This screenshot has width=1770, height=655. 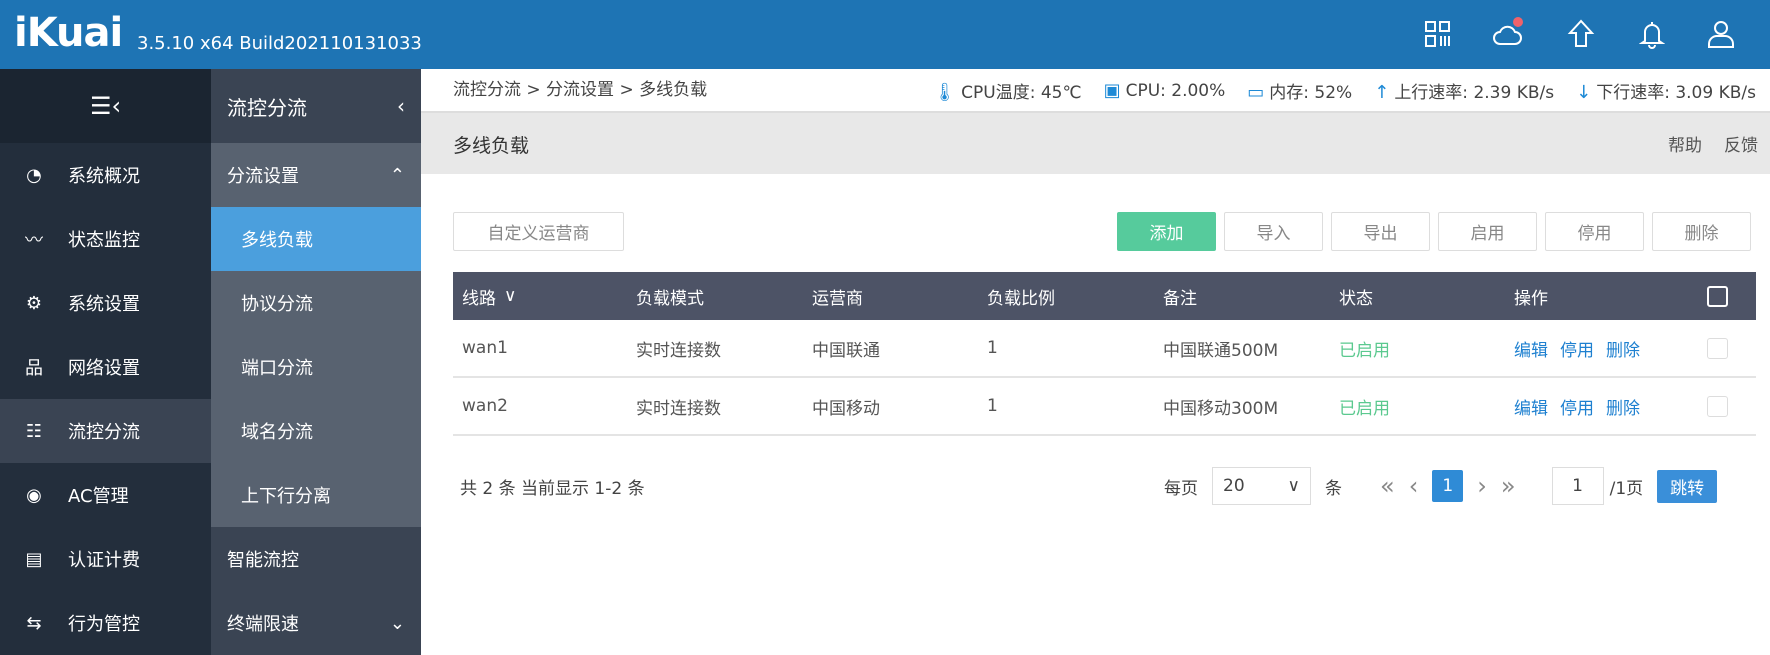 What do you see at coordinates (1594, 231) in the screenshot?
I see `disable-button: 停用` at bounding box center [1594, 231].